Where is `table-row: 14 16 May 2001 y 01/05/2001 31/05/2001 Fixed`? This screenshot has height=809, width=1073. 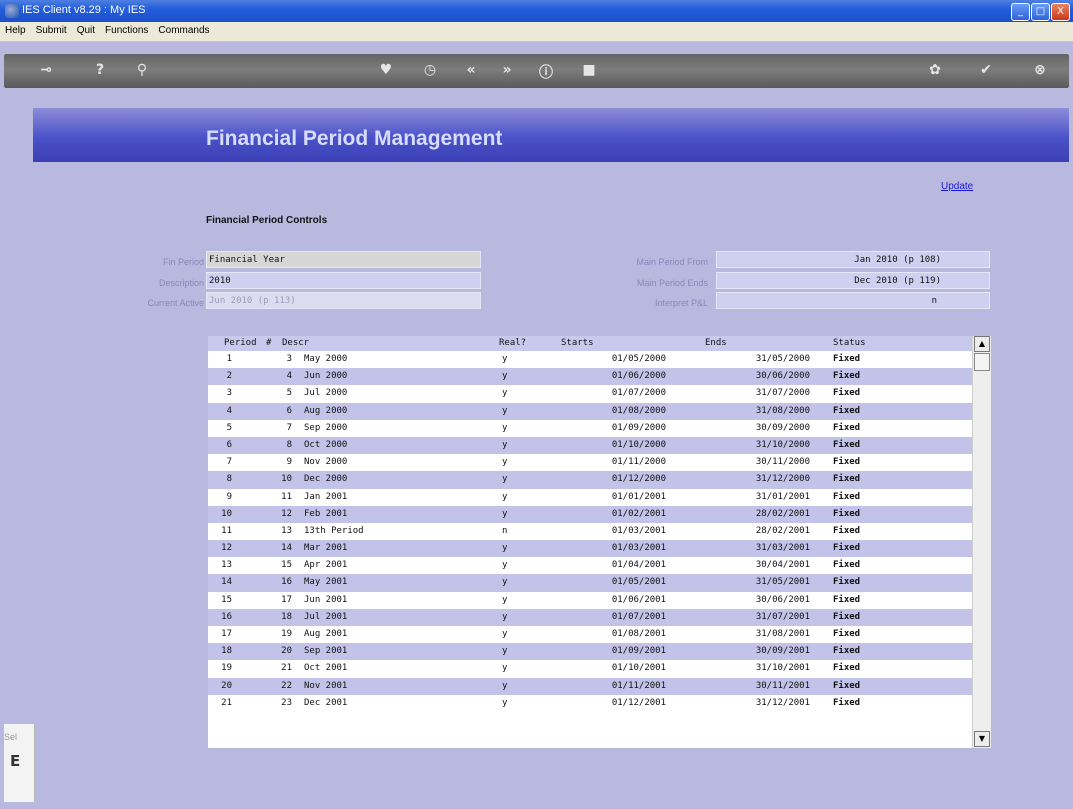
table-row: 14 16 May 2001 y 01/05/2001 31/05/2001 Fixed is located at coordinates (590, 583).